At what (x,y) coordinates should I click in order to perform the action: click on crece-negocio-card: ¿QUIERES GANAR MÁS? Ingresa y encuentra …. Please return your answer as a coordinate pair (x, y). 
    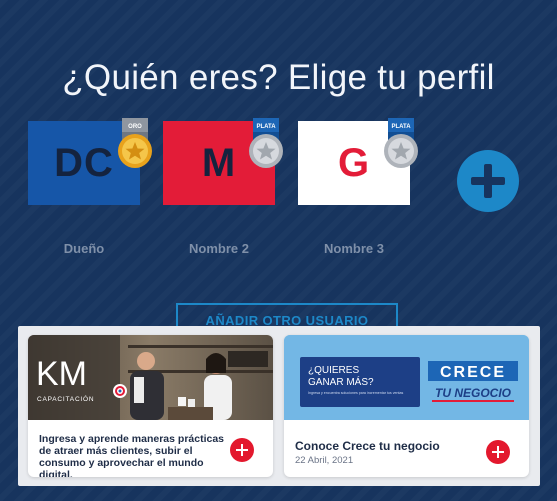
    Looking at the image, I should click on (406, 406).